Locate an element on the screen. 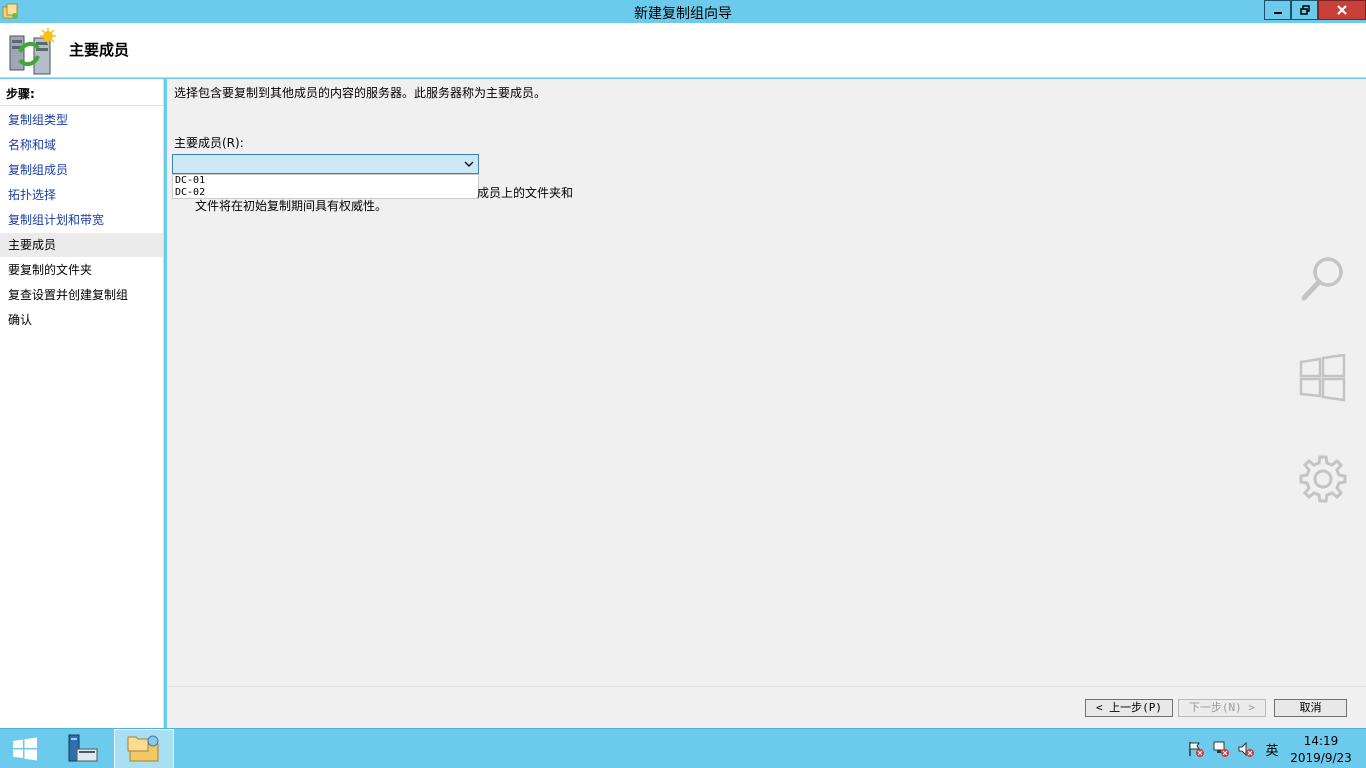 This screenshot has height=768, width=1366. action-center-flag-icon is located at coordinates (1196, 749).